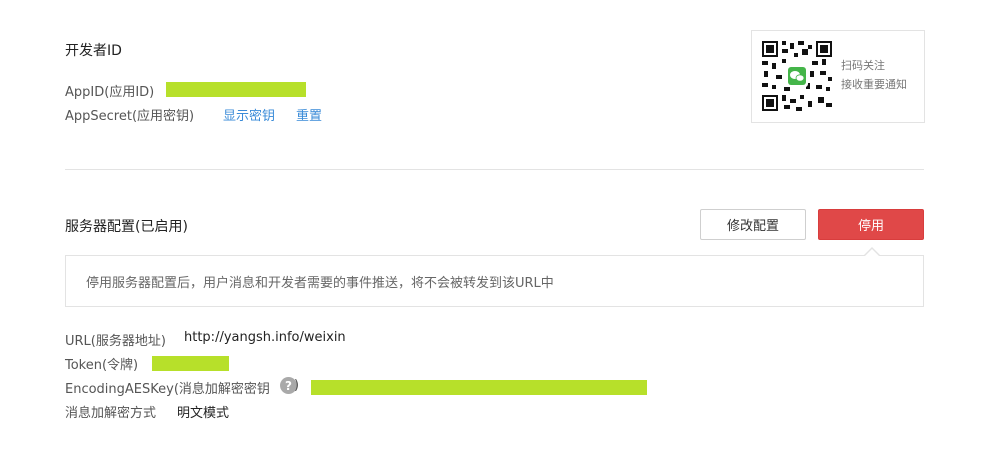 The width and height of the screenshot is (989, 453). What do you see at coordinates (838, 76) in the screenshot?
I see `qr-notice-box: 扫码关注 接收重要通知` at bounding box center [838, 76].